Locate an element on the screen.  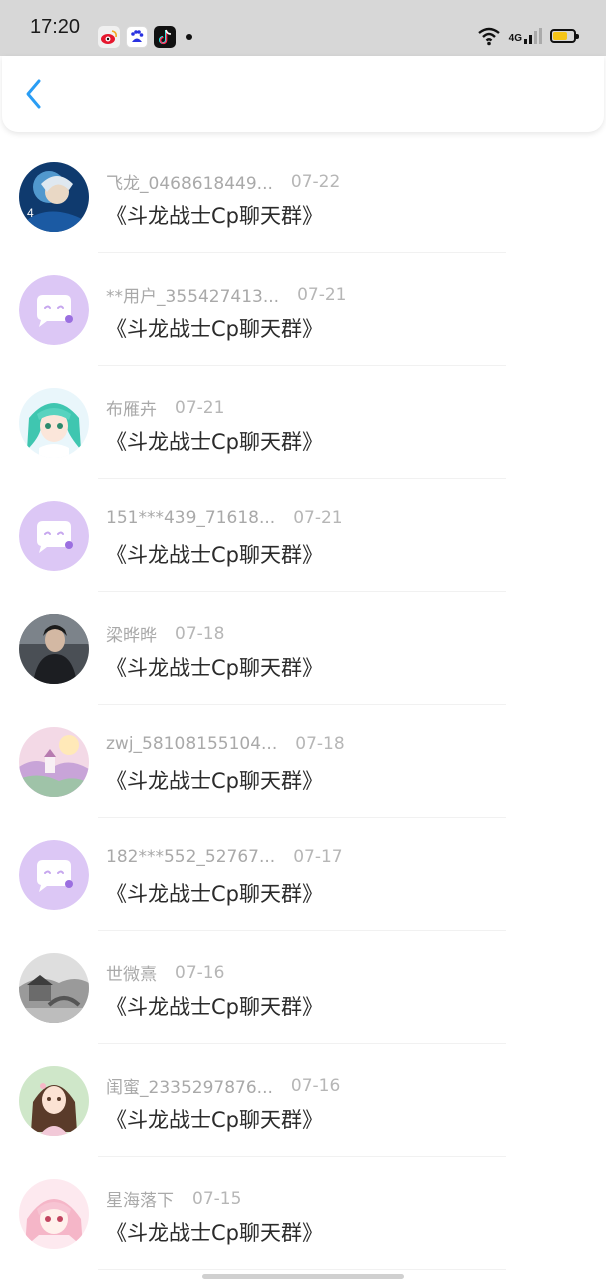
baidu-icon is located at coordinates (137, 37).